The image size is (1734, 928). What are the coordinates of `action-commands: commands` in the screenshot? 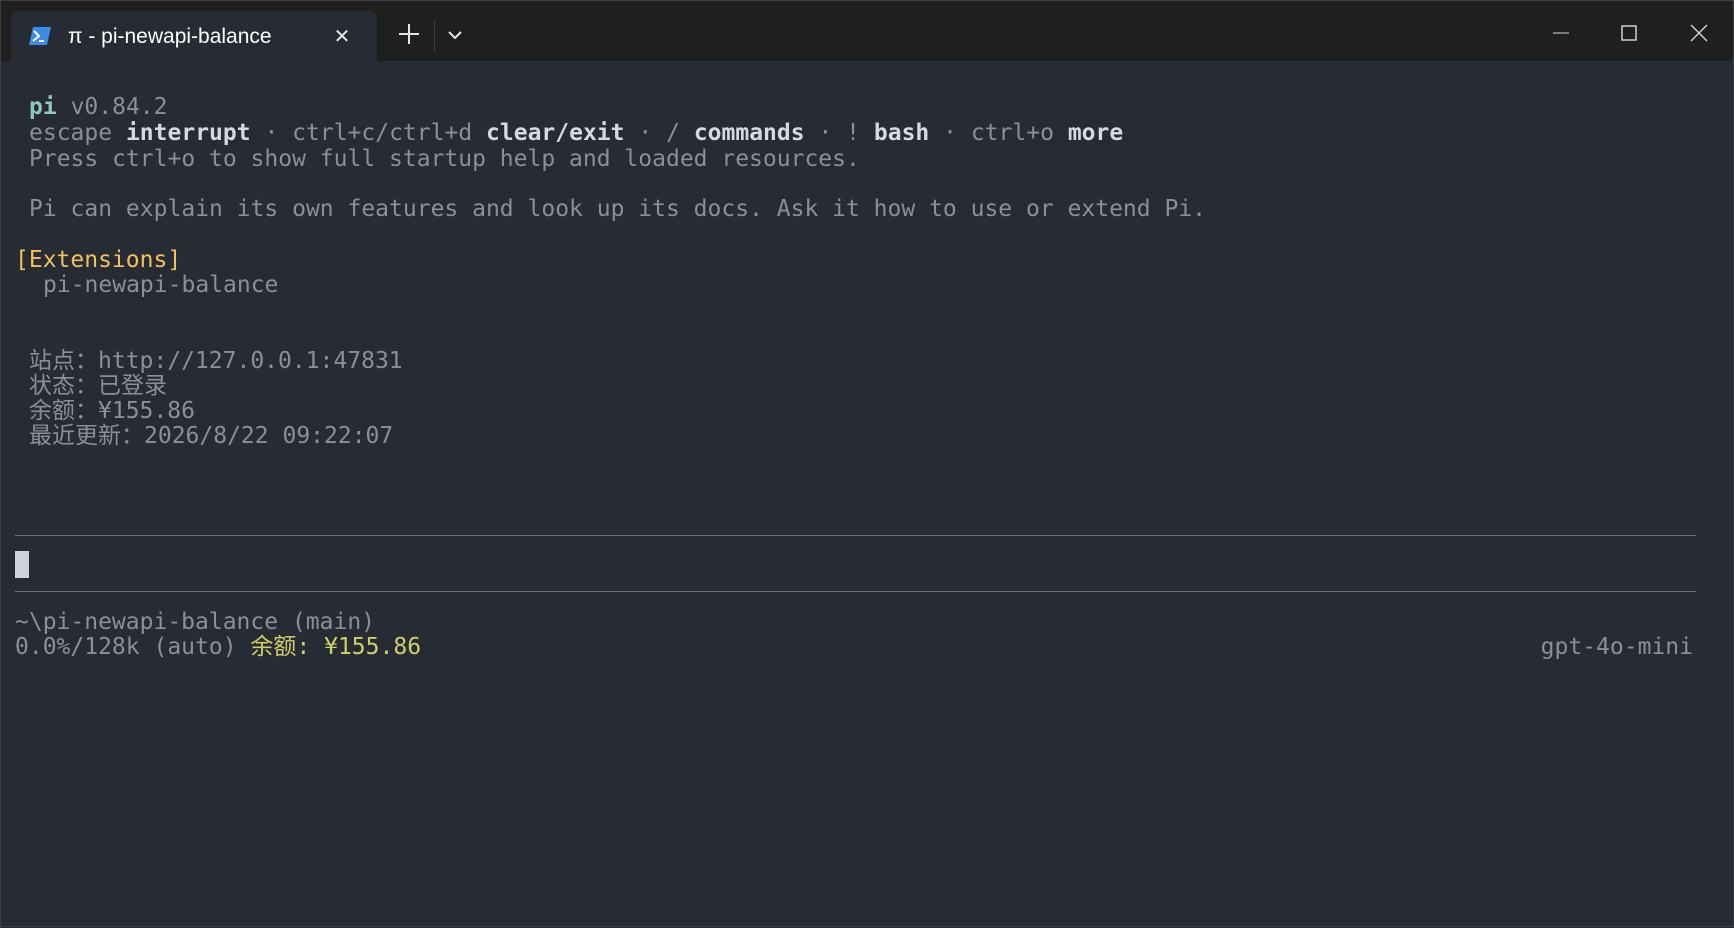 It's located at (749, 133).